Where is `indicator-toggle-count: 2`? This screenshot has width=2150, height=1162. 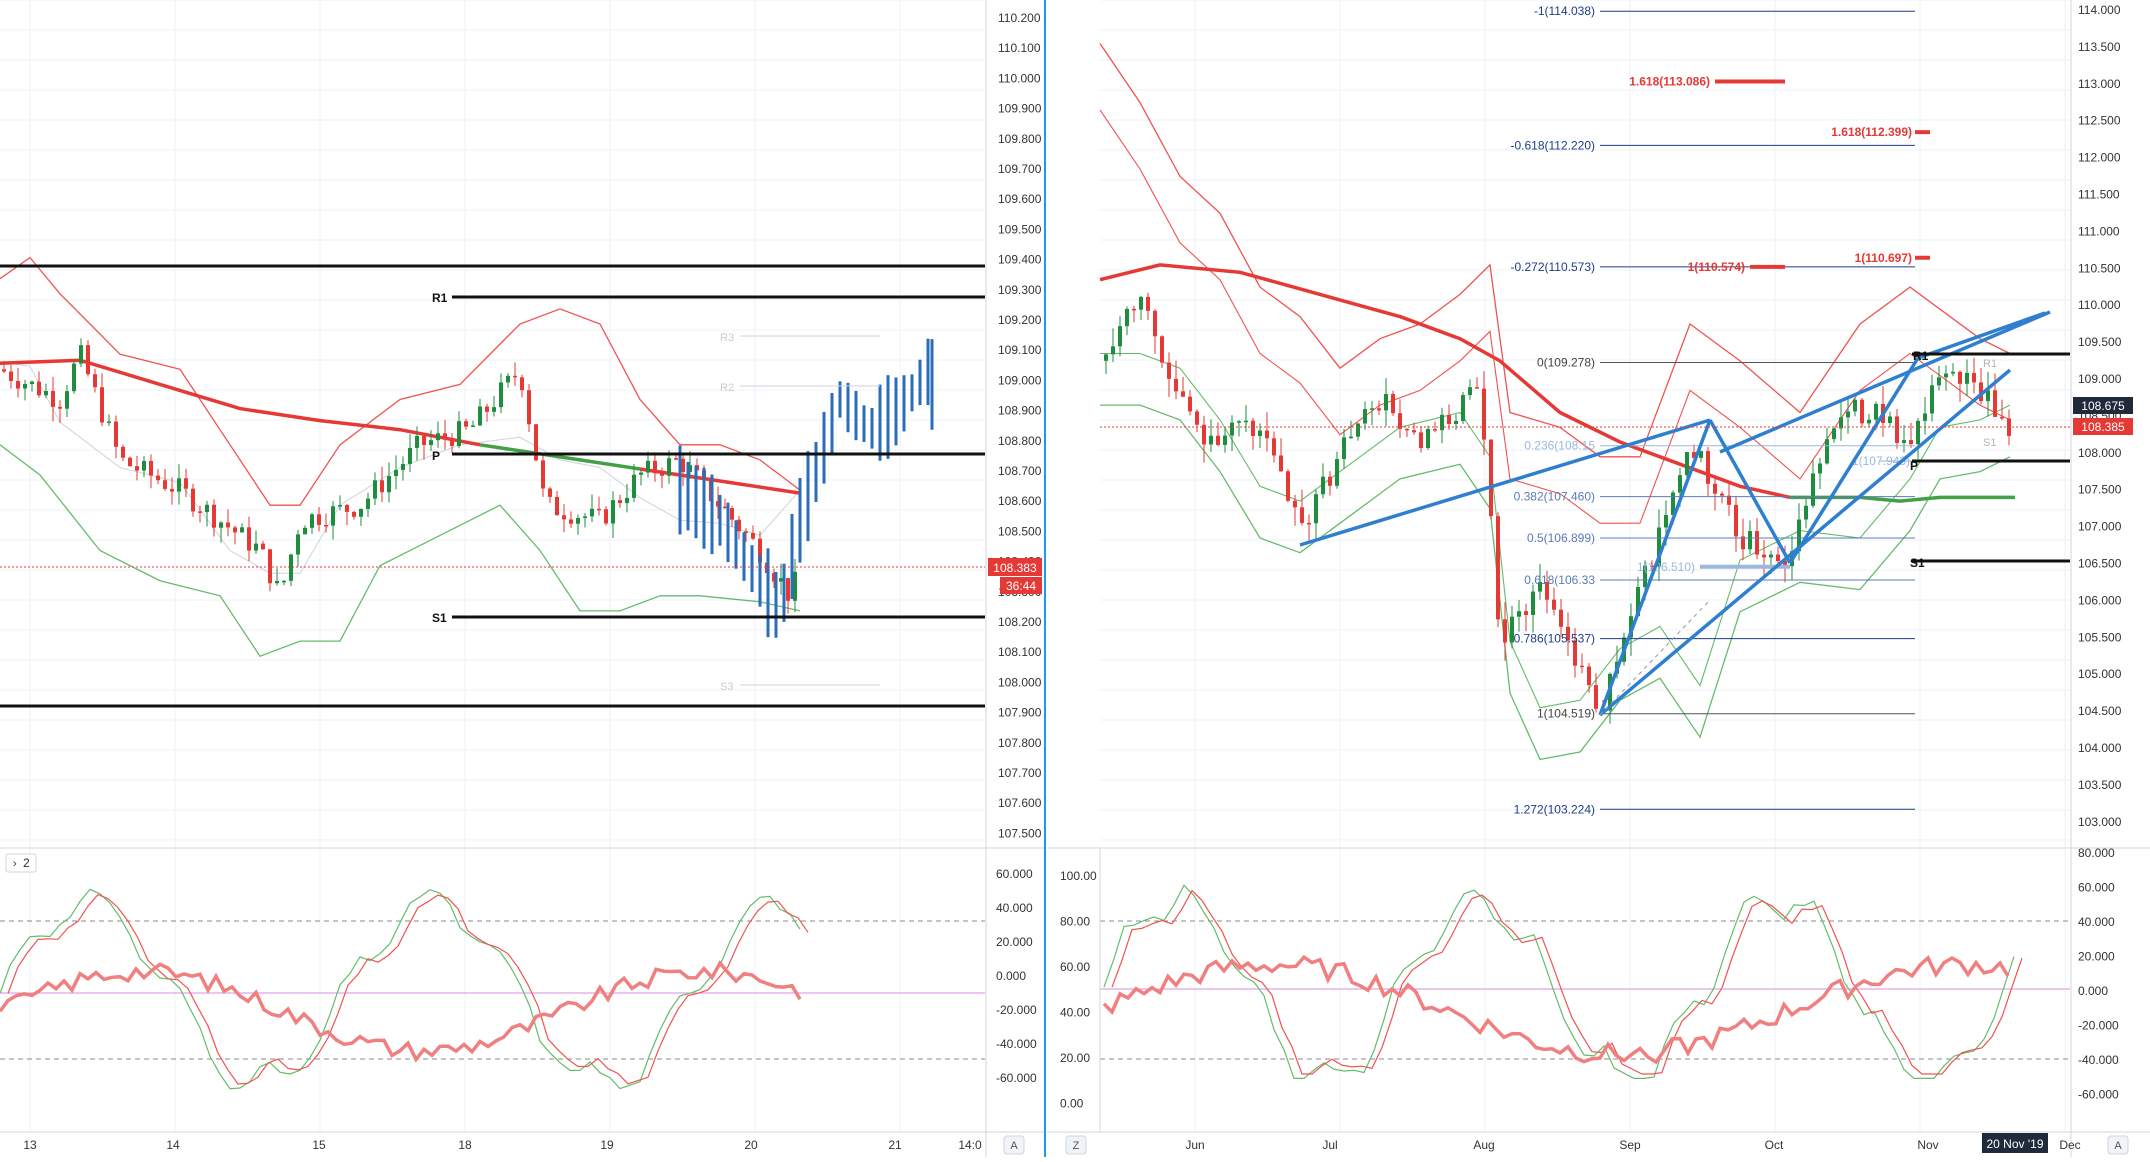
indicator-toggle-count: 2 is located at coordinates (26, 863).